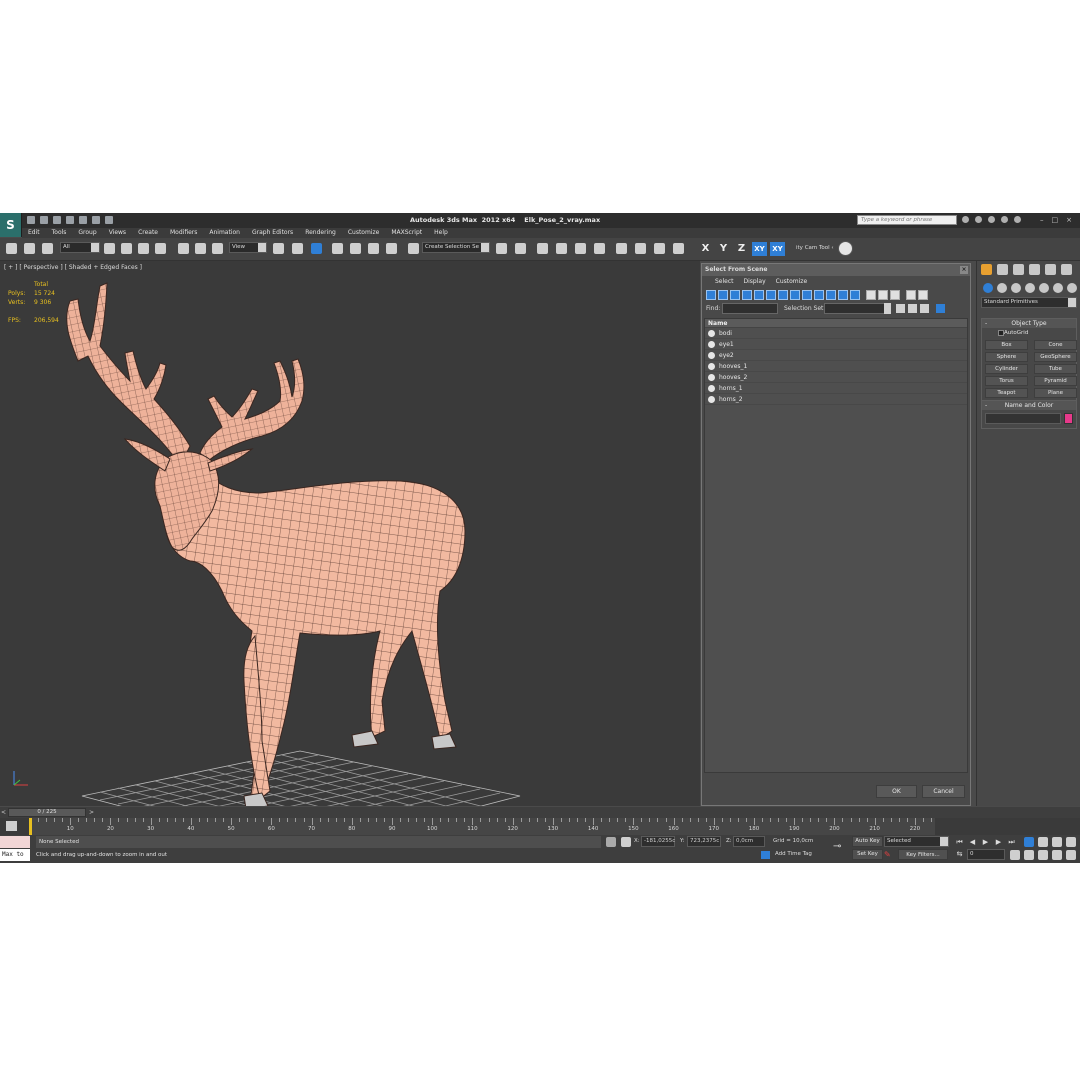 This screenshot has height=1080, width=1080. What do you see at coordinates (57, 220) in the screenshot?
I see `save-file-icon` at bounding box center [57, 220].